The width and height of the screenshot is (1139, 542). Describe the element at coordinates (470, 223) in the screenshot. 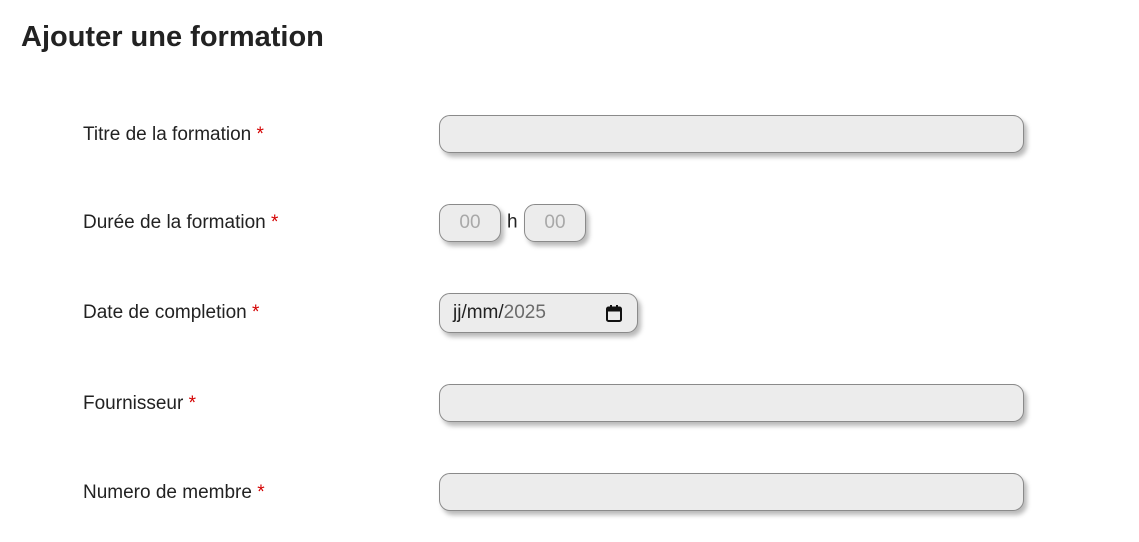

I see `duree-hours-input` at that location.